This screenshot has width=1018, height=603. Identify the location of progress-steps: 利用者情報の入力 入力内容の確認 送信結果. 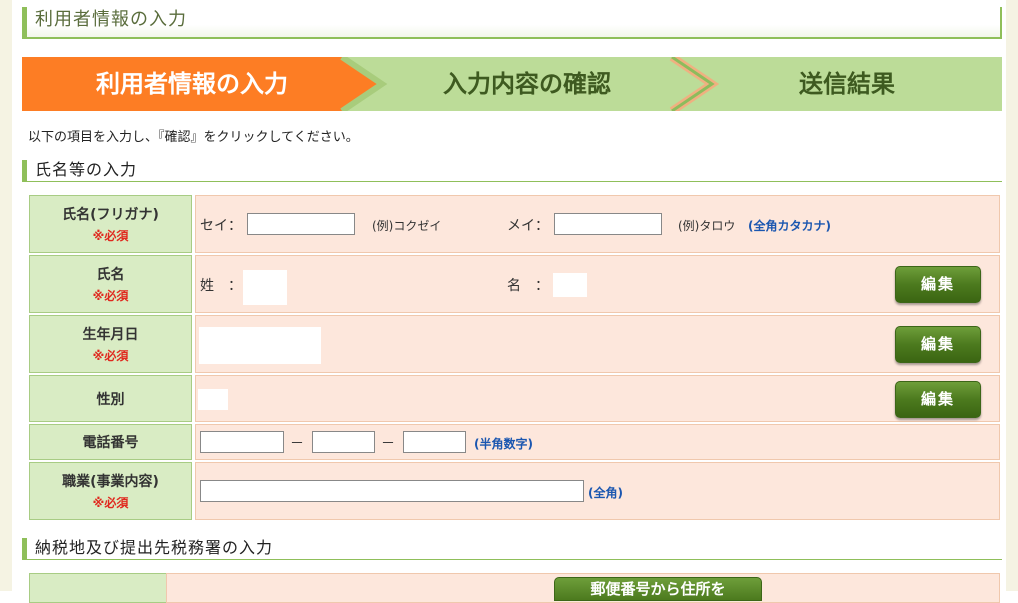
(512, 84).